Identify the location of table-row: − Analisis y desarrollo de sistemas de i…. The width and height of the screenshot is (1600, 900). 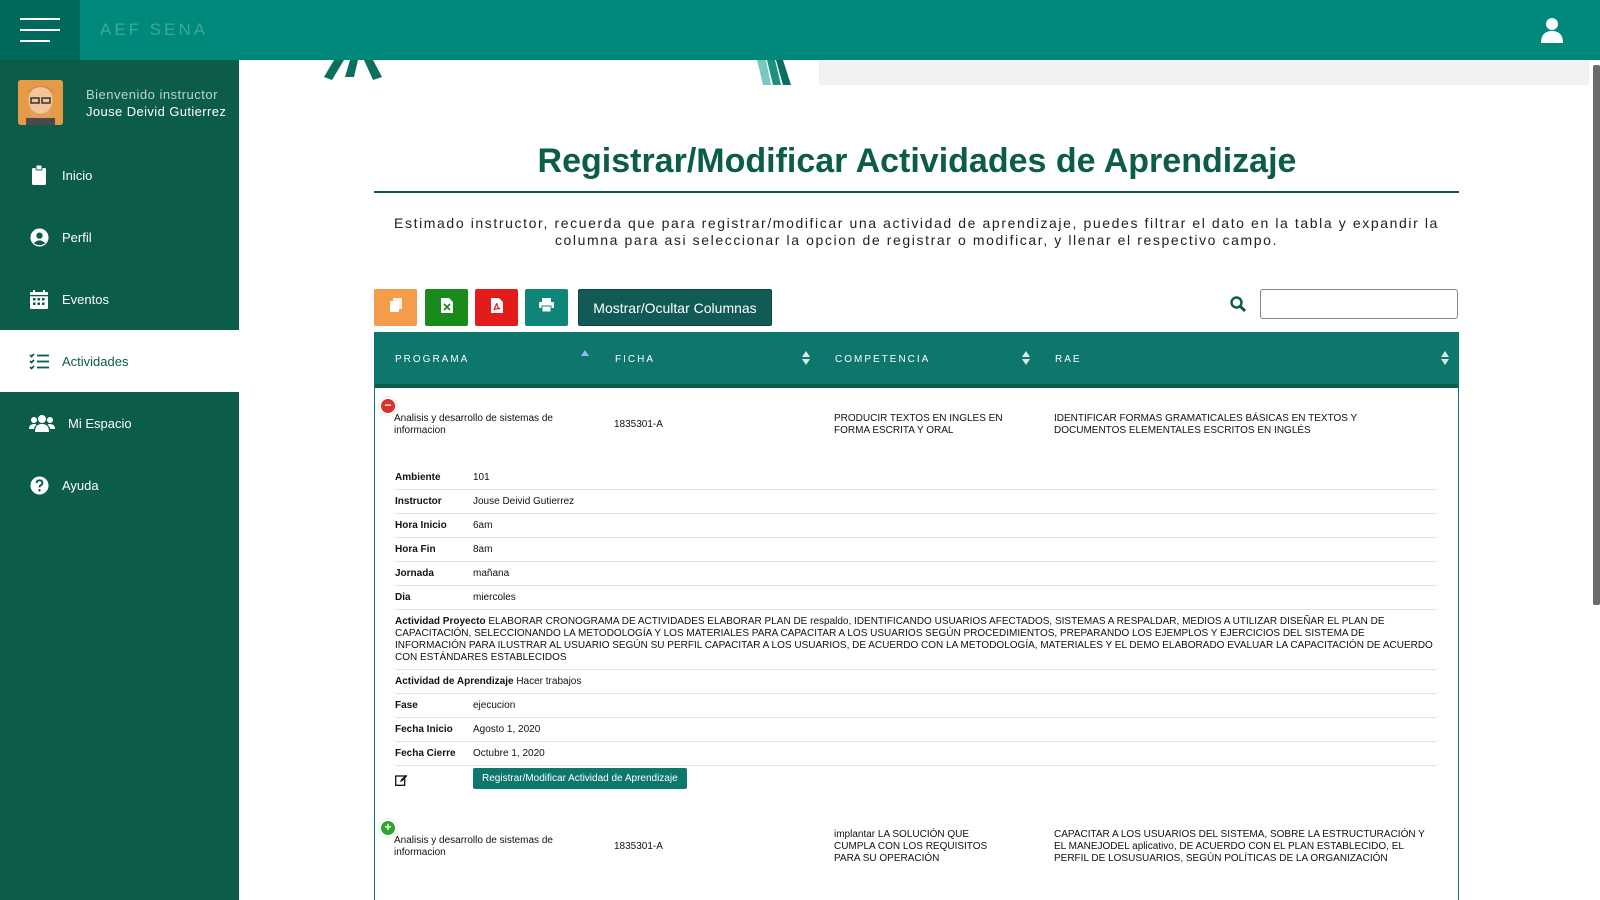
(916, 422).